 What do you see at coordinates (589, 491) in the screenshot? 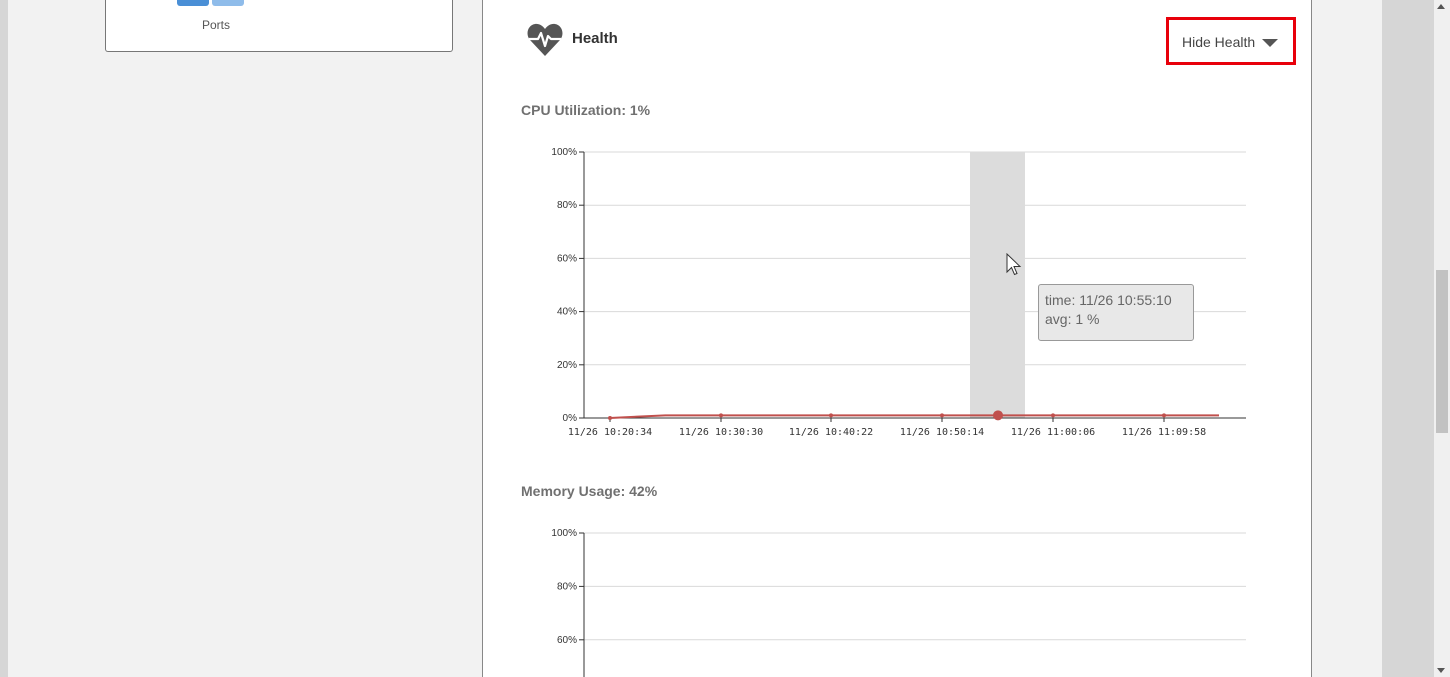
I see `memory-usage-title: Memory Usage: 42%` at bounding box center [589, 491].